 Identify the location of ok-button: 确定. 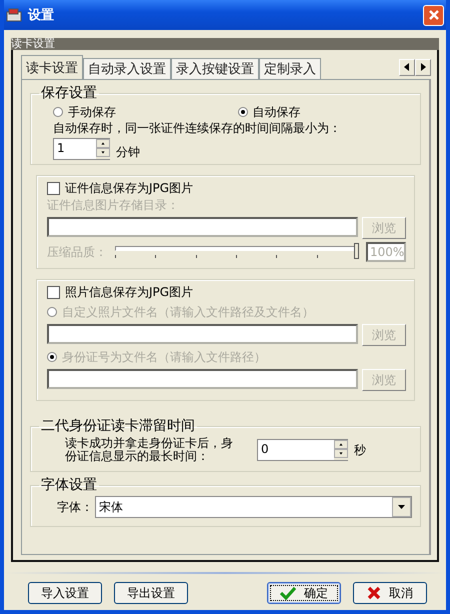
(304, 593).